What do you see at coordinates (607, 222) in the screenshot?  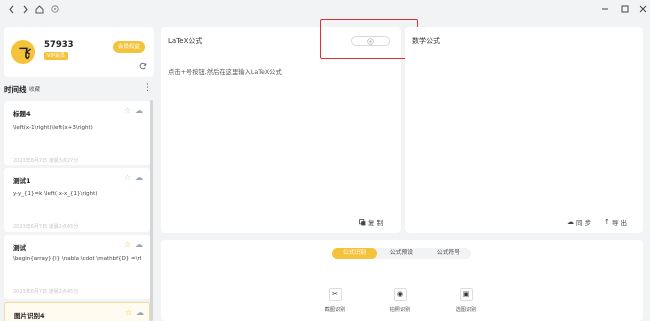 I see `arrow-up-icon: ↑` at bounding box center [607, 222].